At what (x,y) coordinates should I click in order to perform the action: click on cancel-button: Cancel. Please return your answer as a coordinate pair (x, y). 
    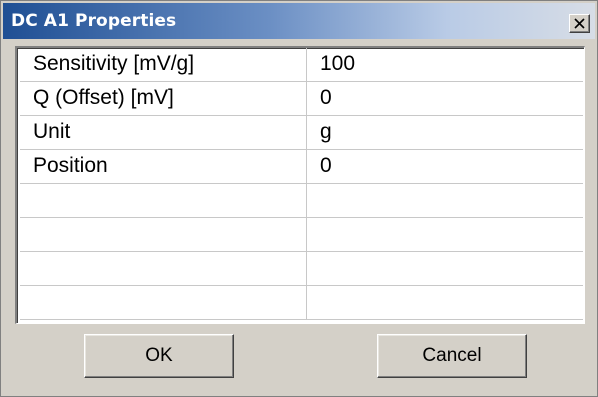
    Looking at the image, I should click on (452, 356).